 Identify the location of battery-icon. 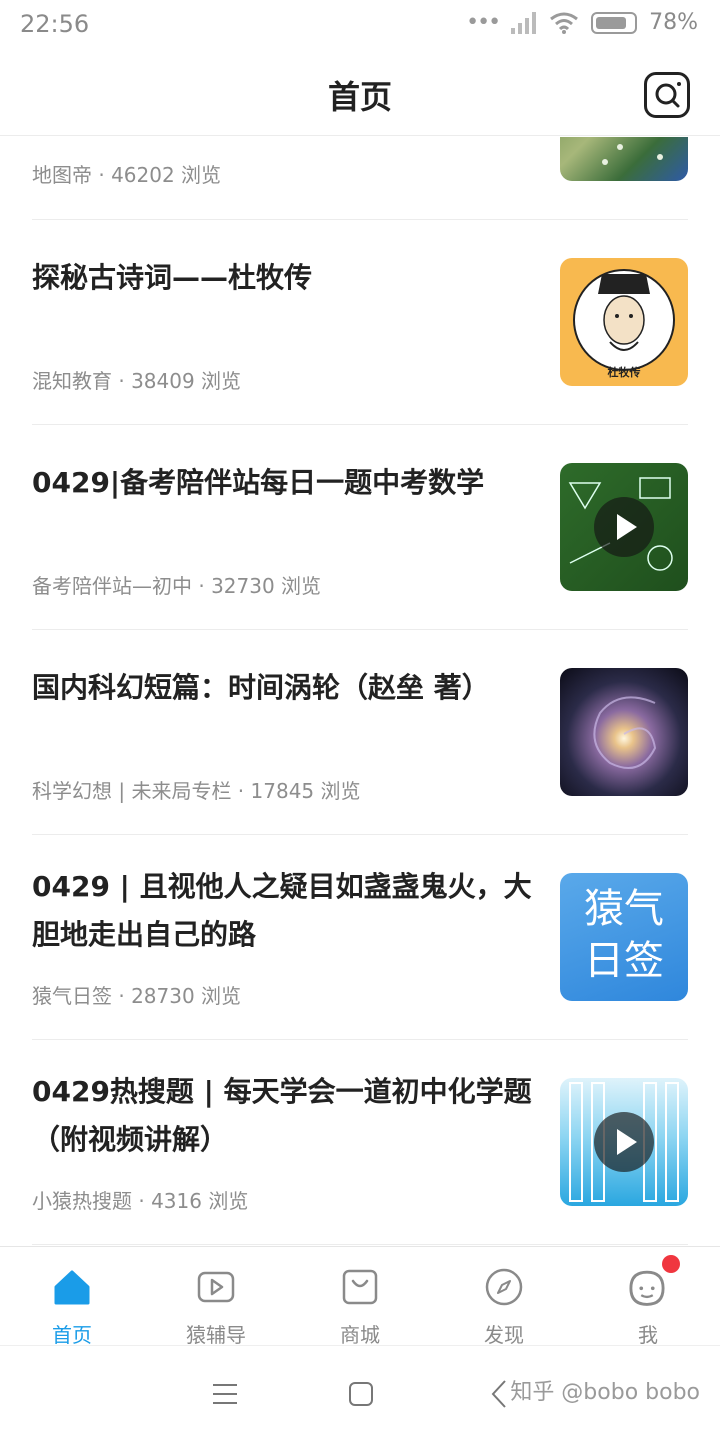
(614, 22).